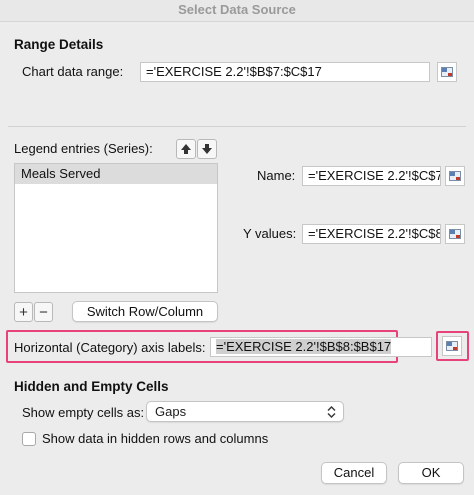 The height and width of the screenshot is (495, 474). Describe the element at coordinates (285, 72) in the screenshot. I see `chart-data-range-field: ='EXERCISE 2.2'!$B$7:$C$17` at that location.